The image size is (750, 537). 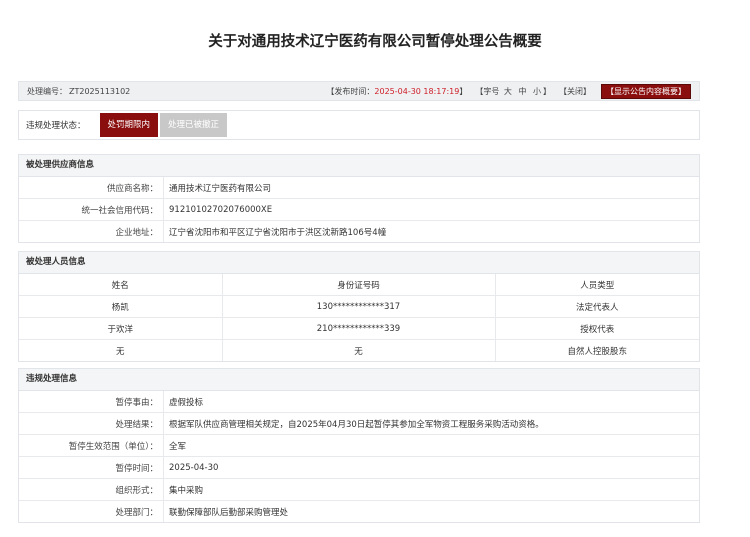 I want to click on suspension-date-value: 2025-04-30, so click(x=431, y=467).